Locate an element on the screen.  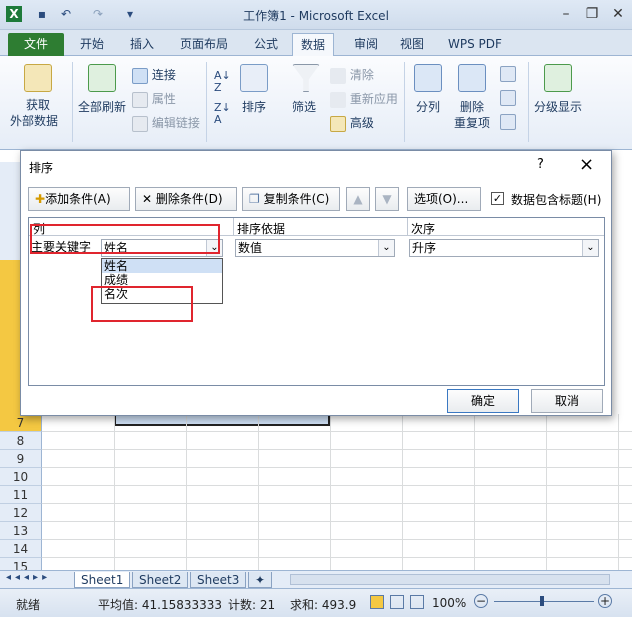
advanced-button: 高级 is located at coordinates (352, 123).